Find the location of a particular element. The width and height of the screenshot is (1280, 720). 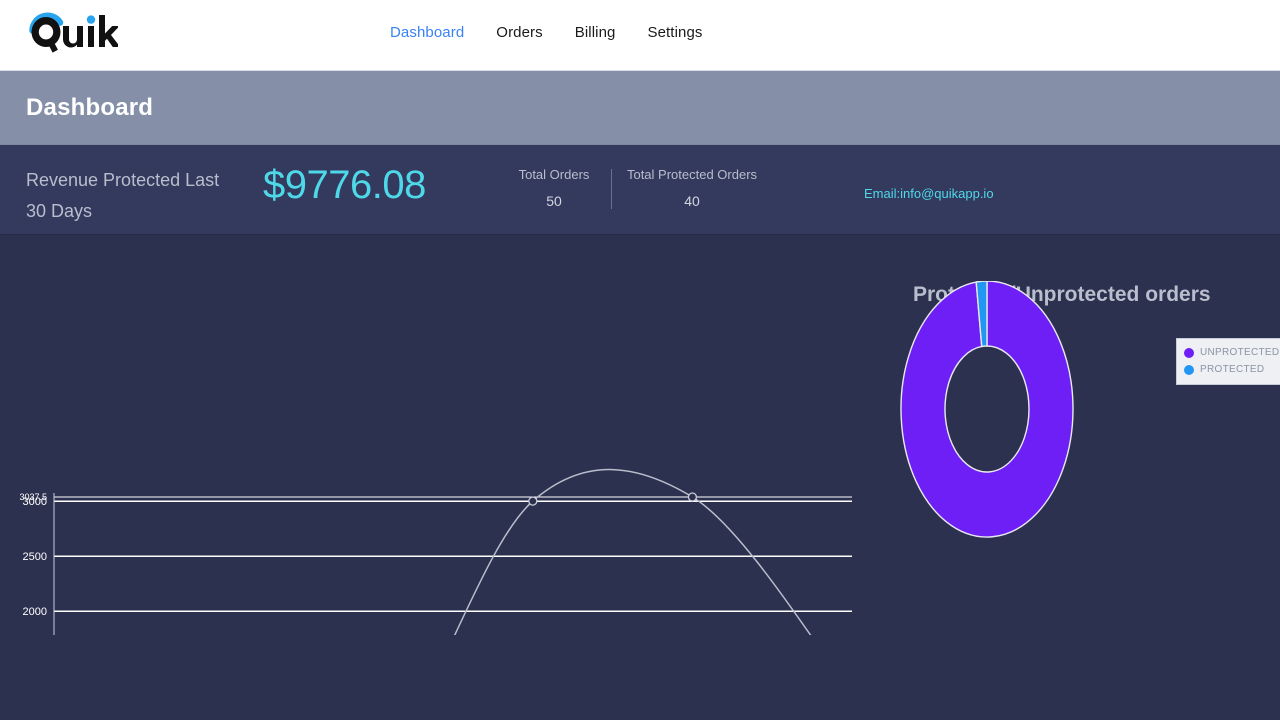

top-navbar: Dashboard Orders Billing Settings is located at coordinates (640, 35).